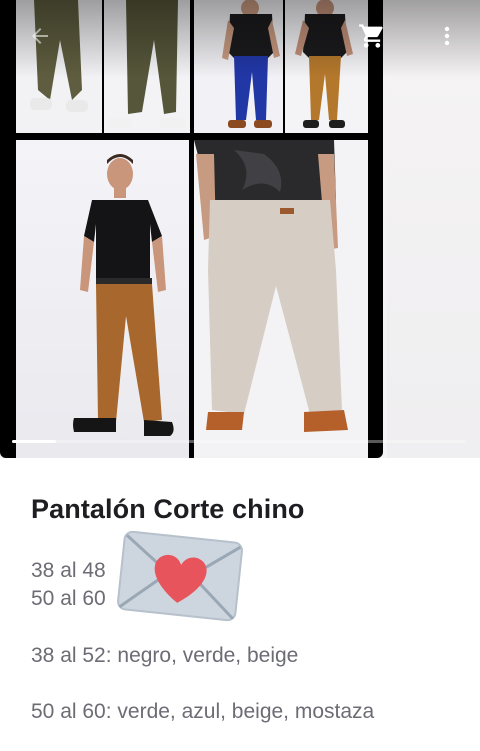  Describe the element at coordinates (34, 441) in the screenshot. I see `gallery-scroll-indicator-thumb` at that location.